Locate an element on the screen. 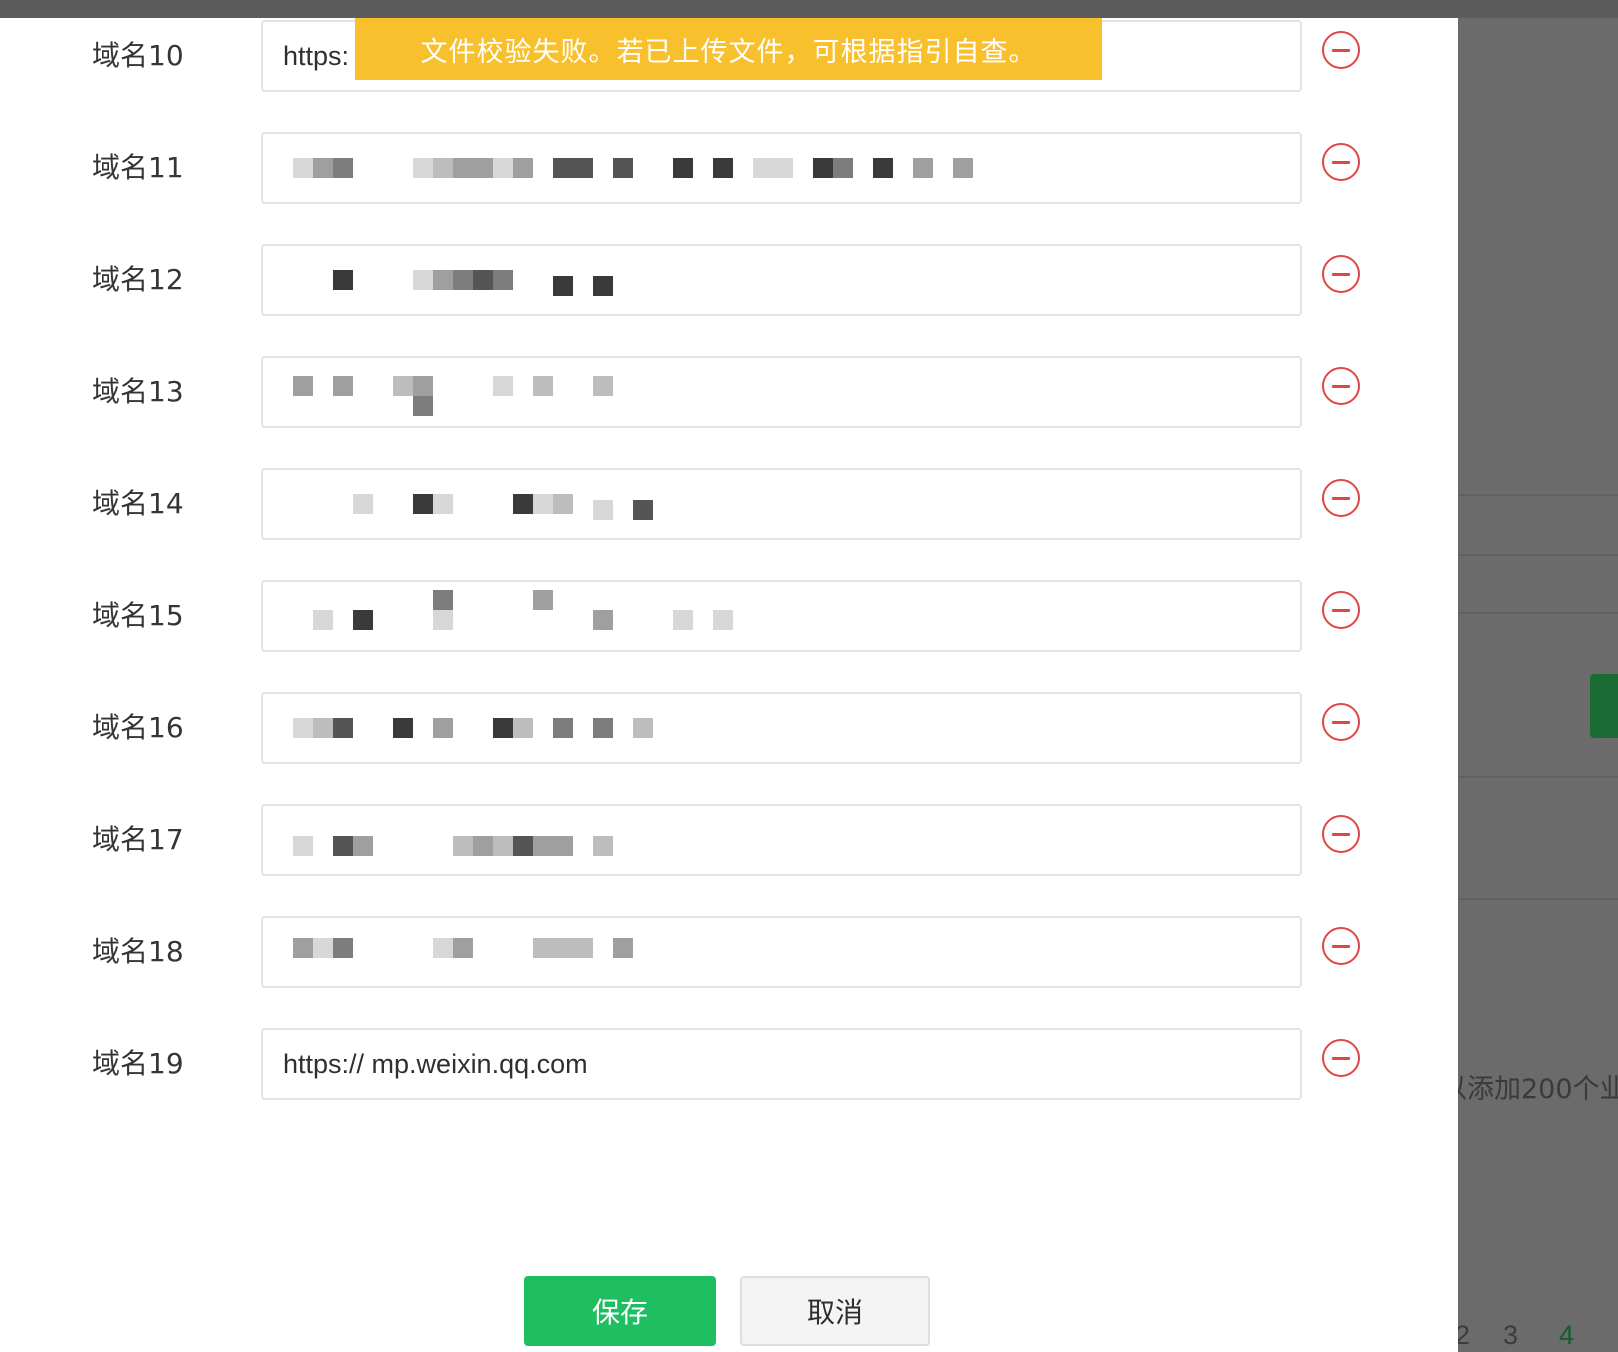 This screenshot has width=1618, height=1352. domain-row: 域名19 is located at coordinates (729, 1064).